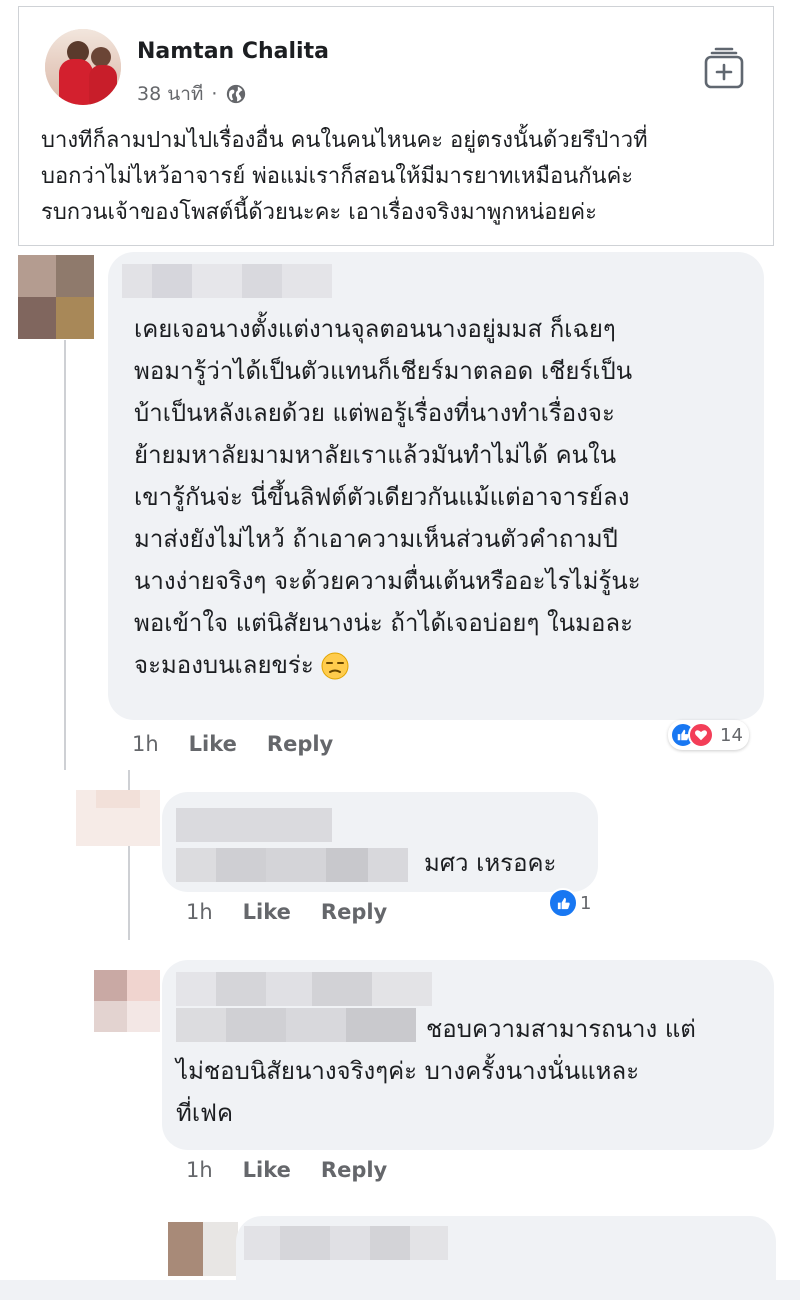  What do you see at coordinates (506, 1248) in the screenshot?
I see `comment-bubble` at bounding box center [506, 1248].